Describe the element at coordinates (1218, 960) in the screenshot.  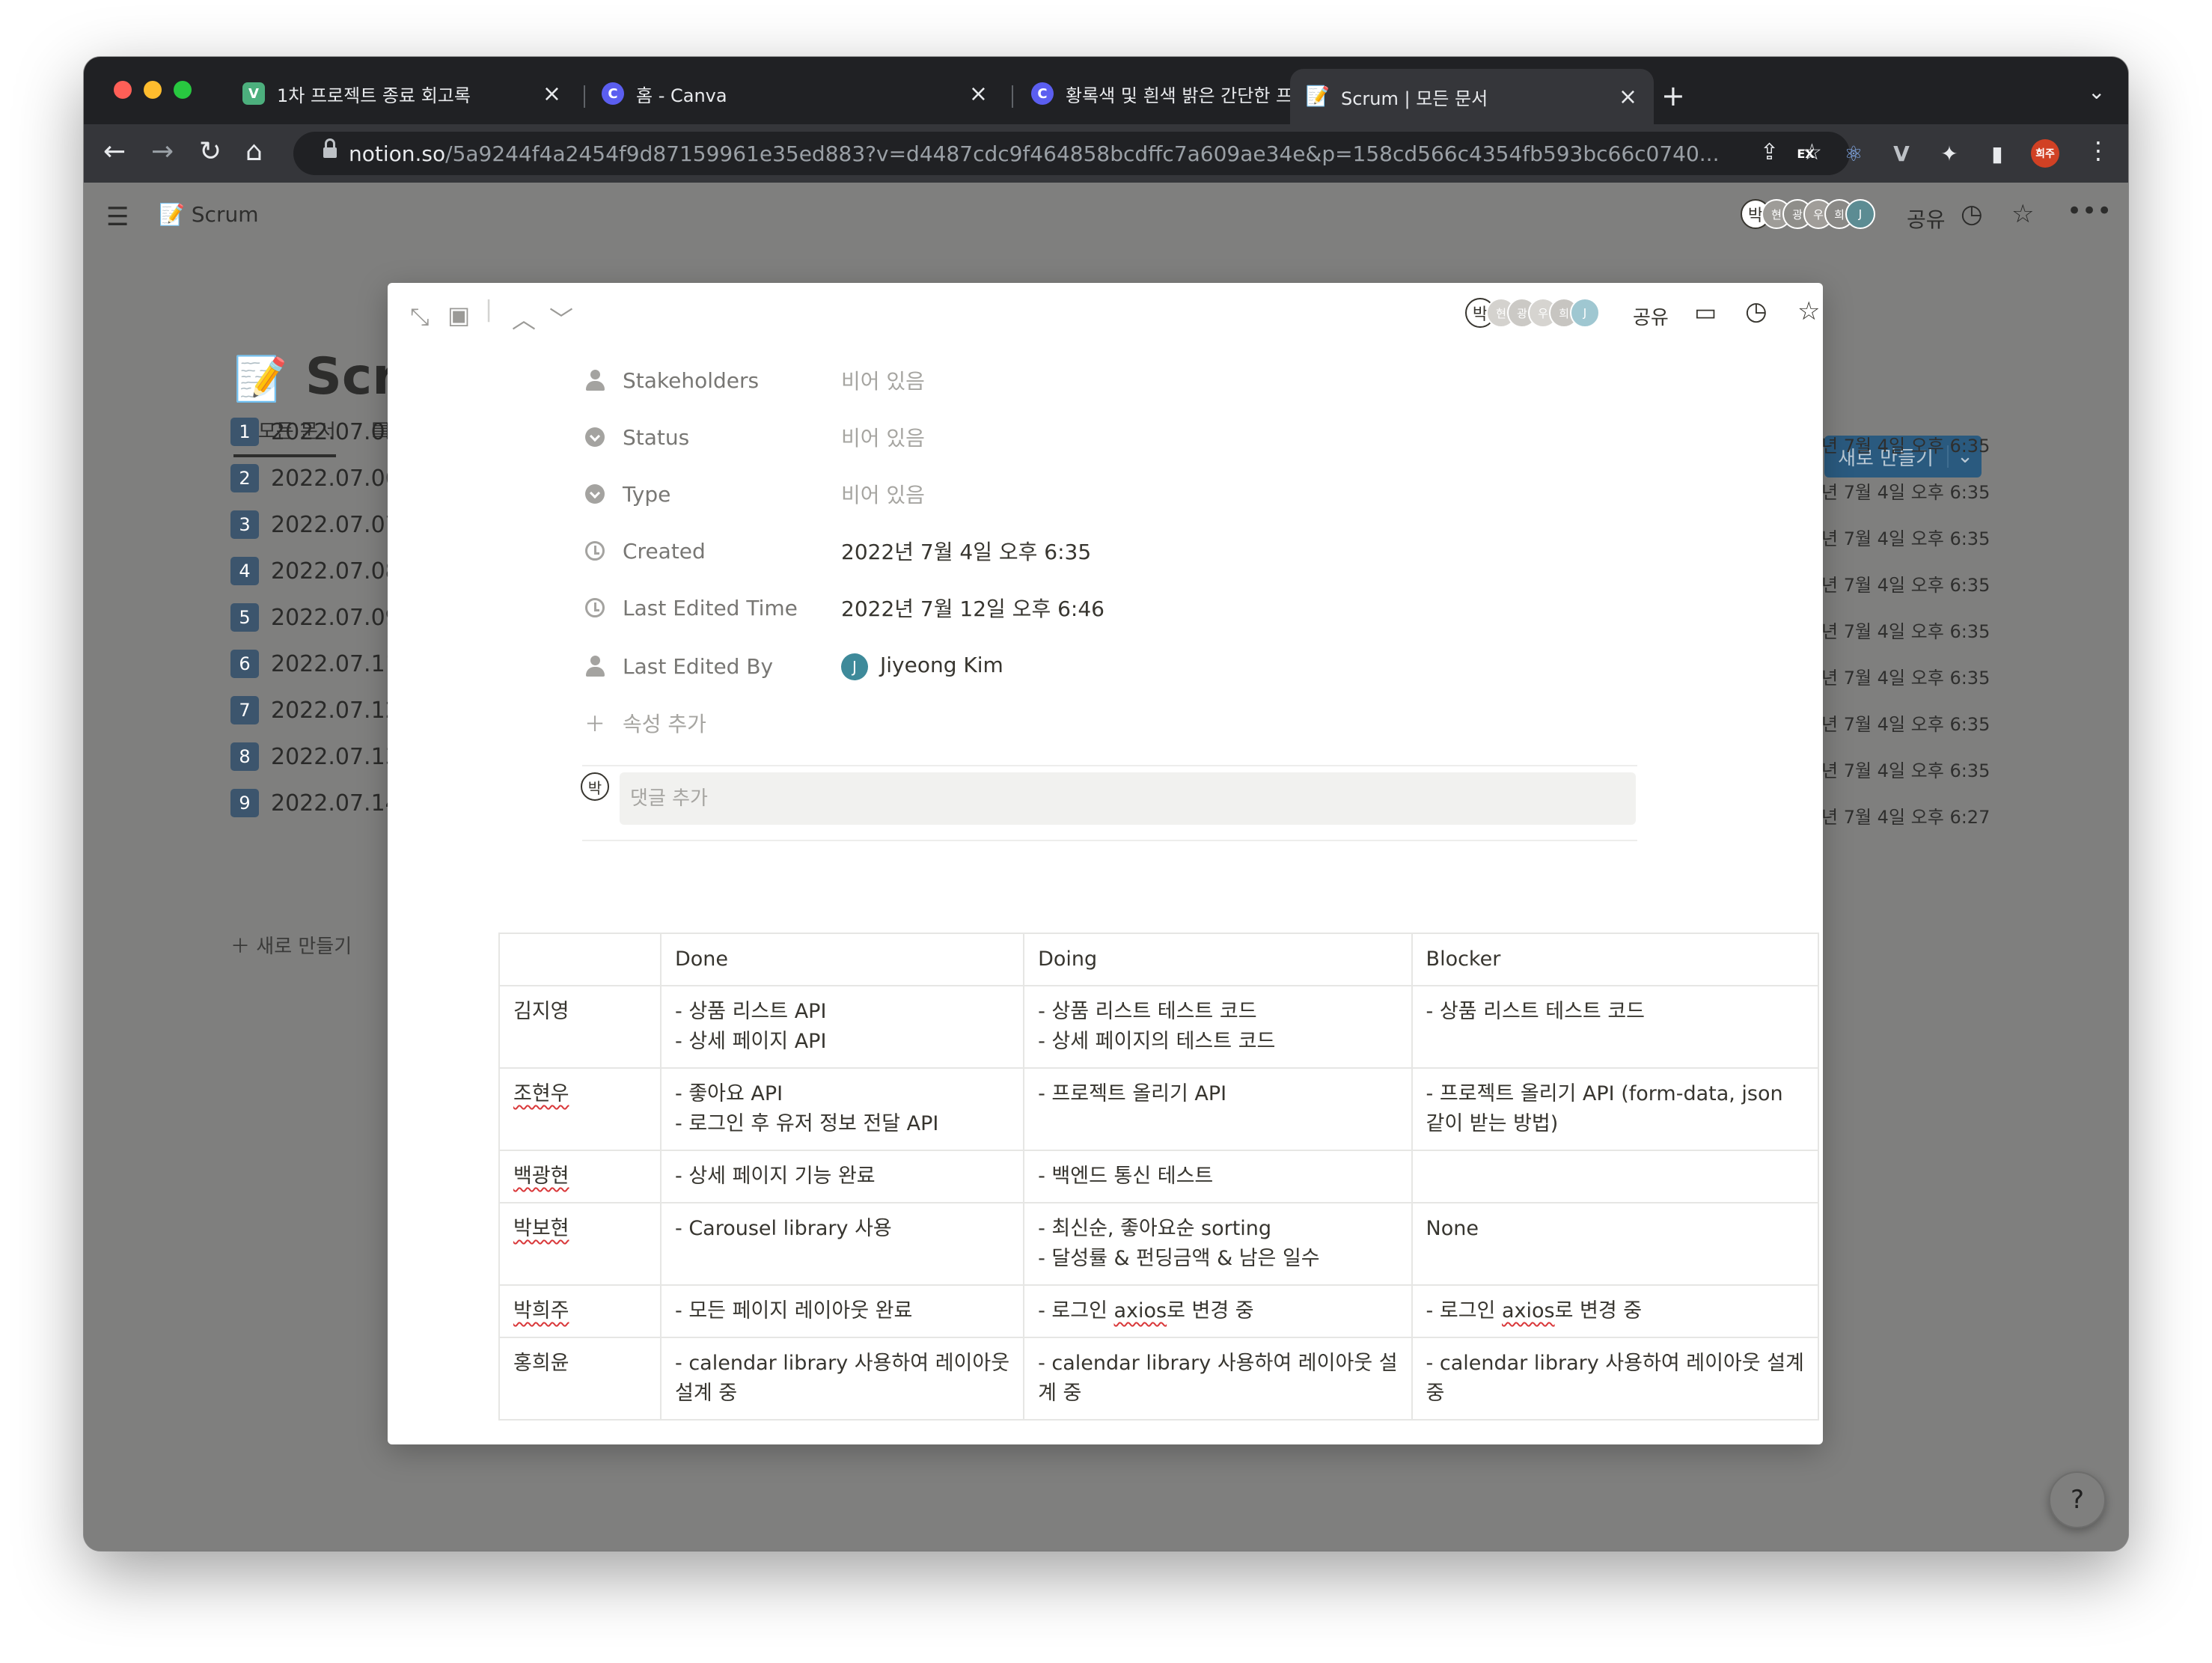
I see `table-header-cell: Doing` at that location.